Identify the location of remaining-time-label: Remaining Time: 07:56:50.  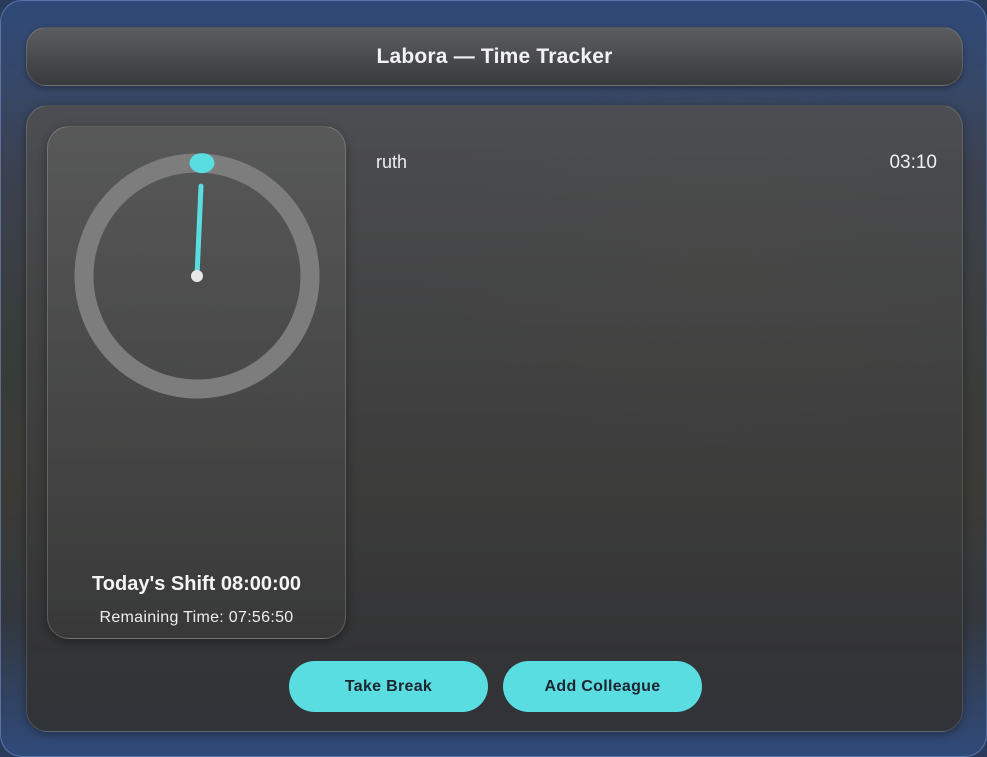
(196, 617).